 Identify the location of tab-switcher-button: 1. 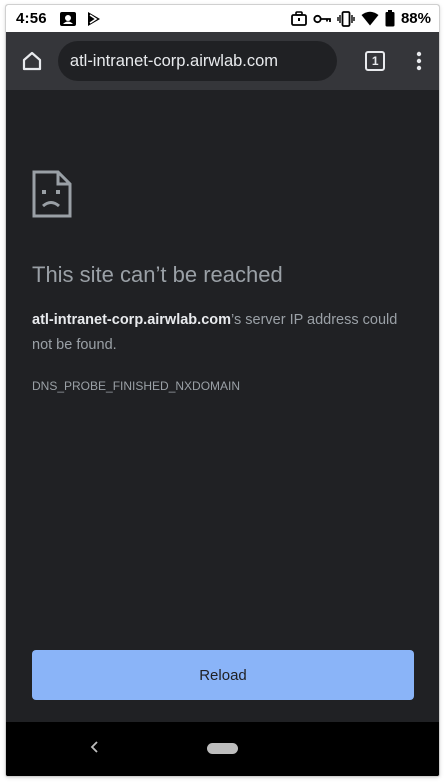
(375, 61).